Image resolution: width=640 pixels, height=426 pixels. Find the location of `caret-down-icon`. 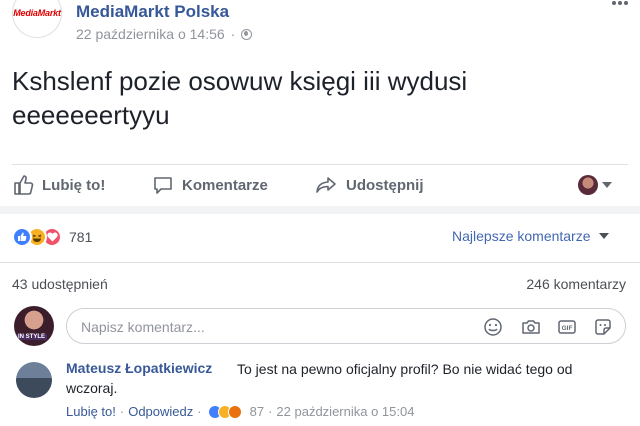

caret-down-icon is located at coordinates (603, 236).